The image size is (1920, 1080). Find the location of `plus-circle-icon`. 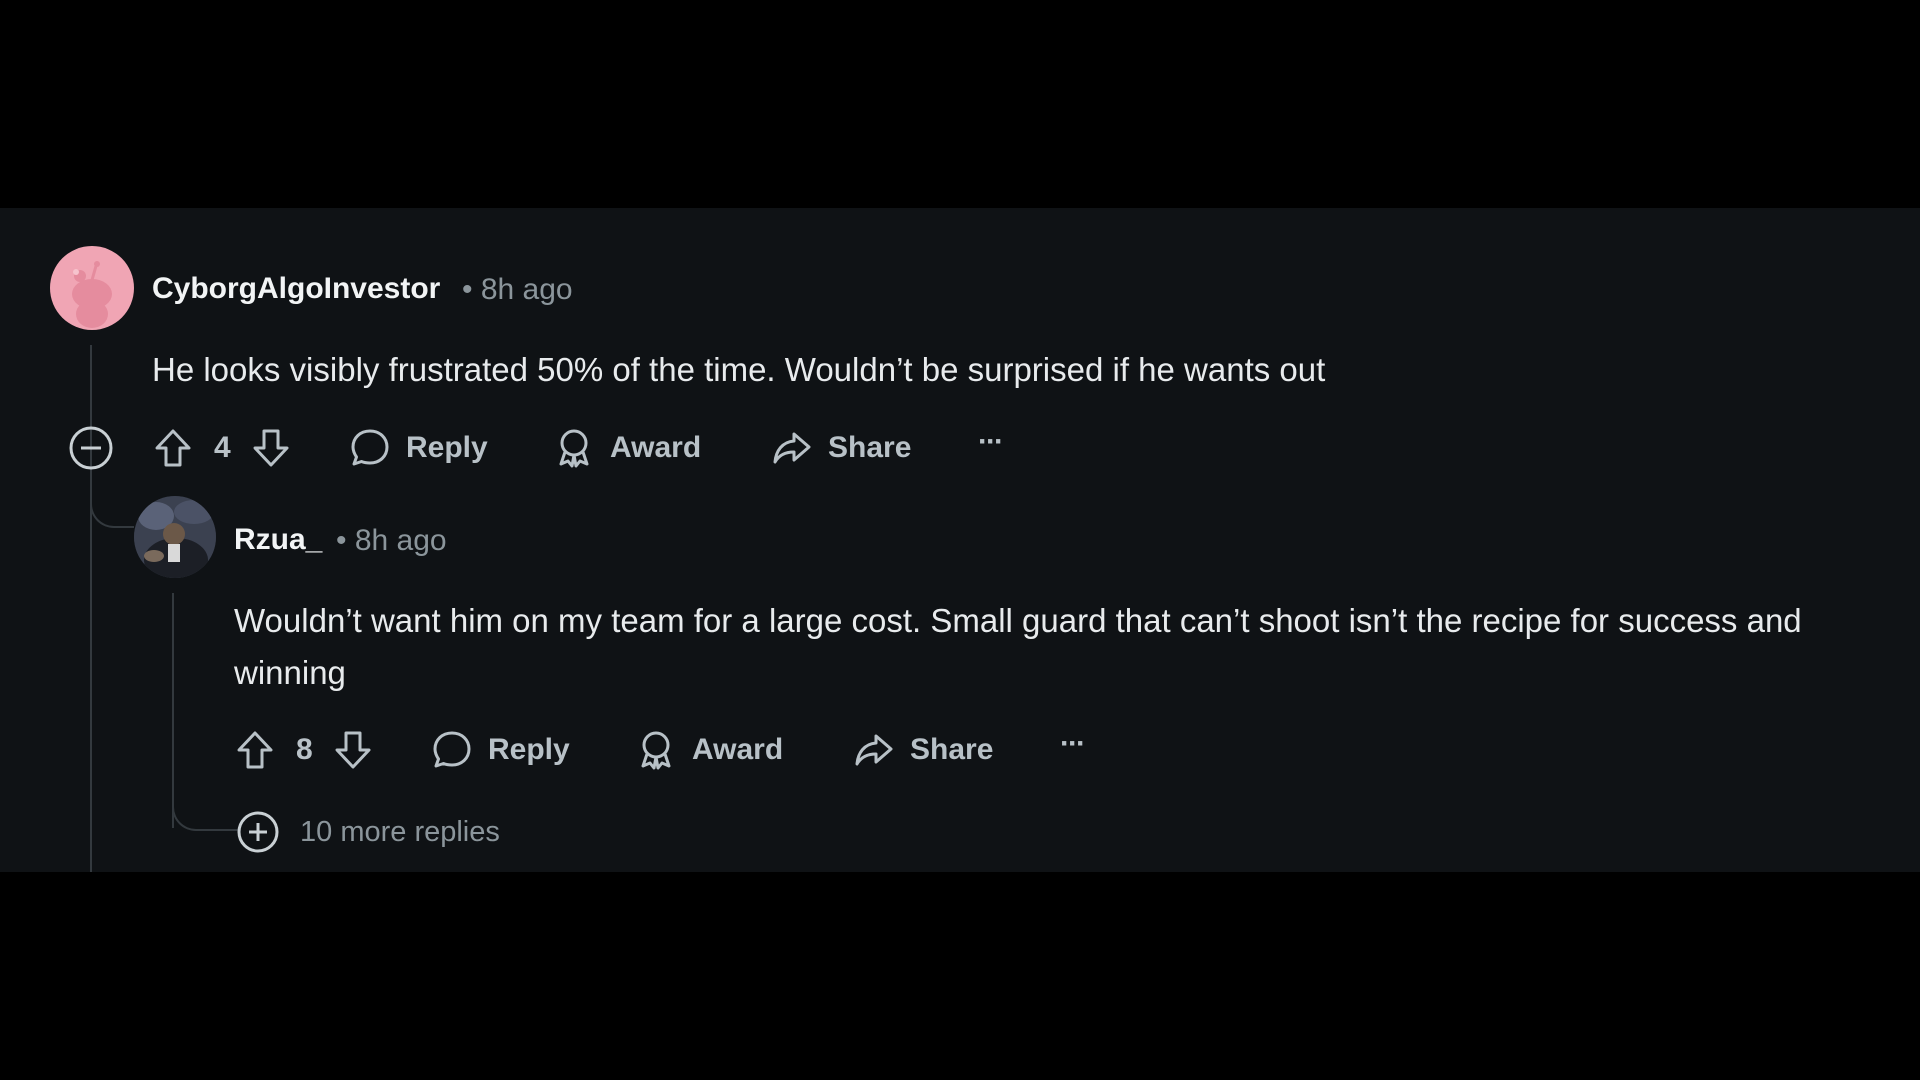

plus-circle-icon is located at coordinates (258, 832).